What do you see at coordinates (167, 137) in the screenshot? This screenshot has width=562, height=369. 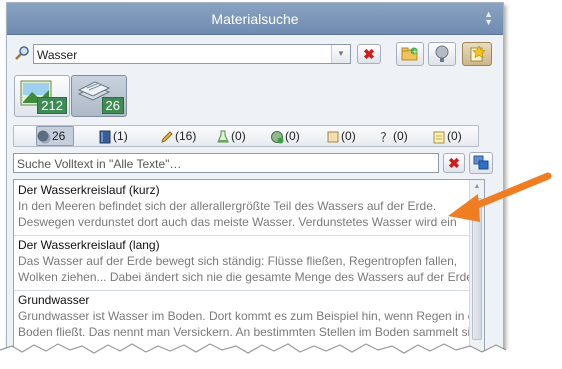 I see `pencil-icon` at bounding box center [167, 137].